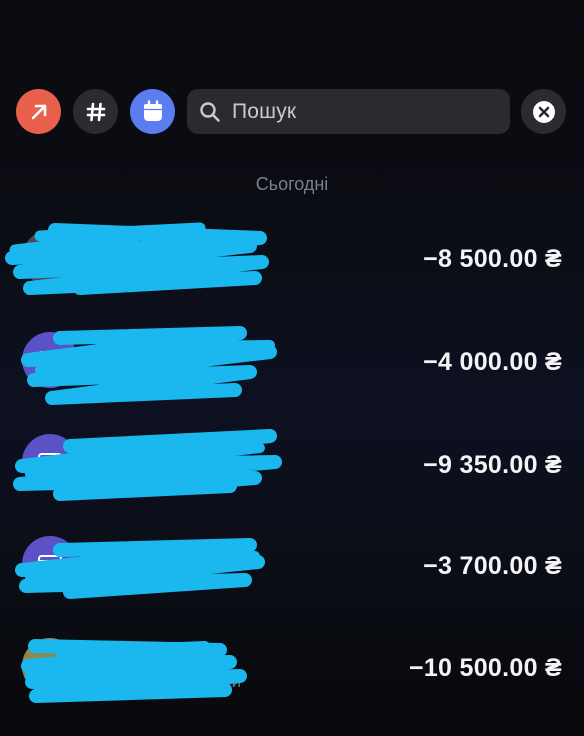 The height and width of the screenshot is (736, 584). Describe the element at coordinates (116, 348) in the screenshot. I see `transaction-title: КУ` at that location.